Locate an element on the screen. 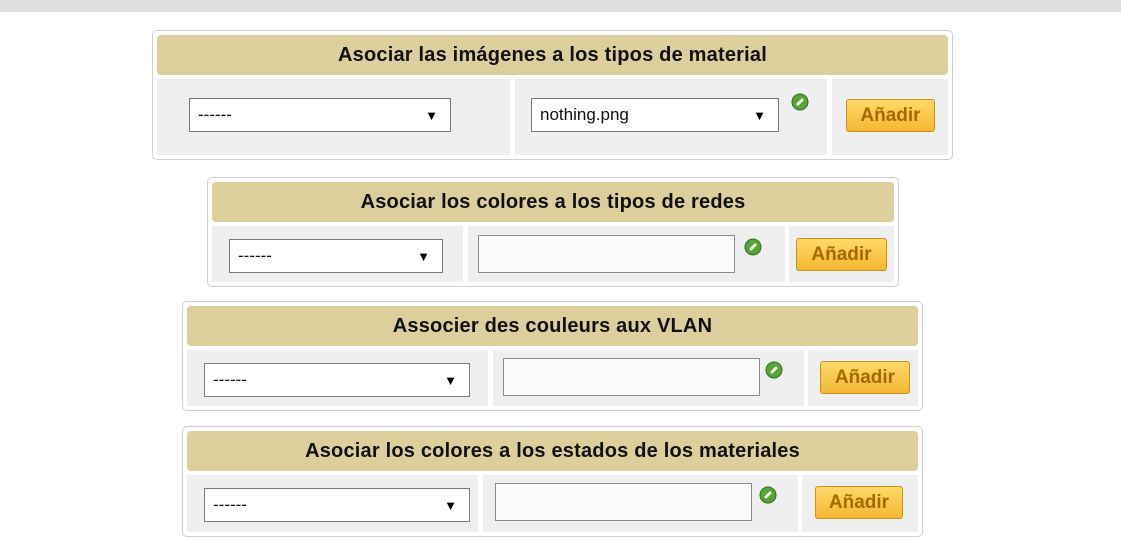  material-type-select: ------ ▼ is located at coordinates (320, 115).